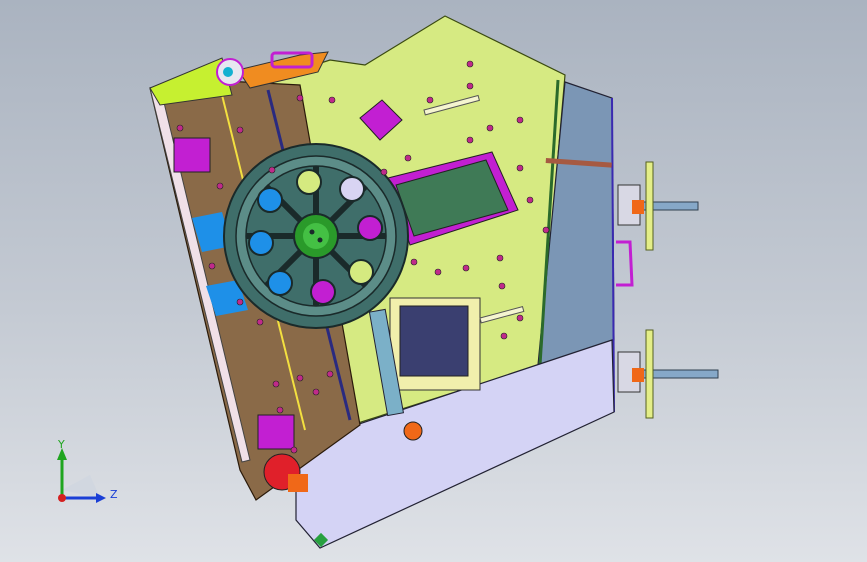 This screenshot has width=867, height=562. What do you see at coordinates (316, 236) in the screenshot?
I see `flywheel` at bounding box center [316, 236].